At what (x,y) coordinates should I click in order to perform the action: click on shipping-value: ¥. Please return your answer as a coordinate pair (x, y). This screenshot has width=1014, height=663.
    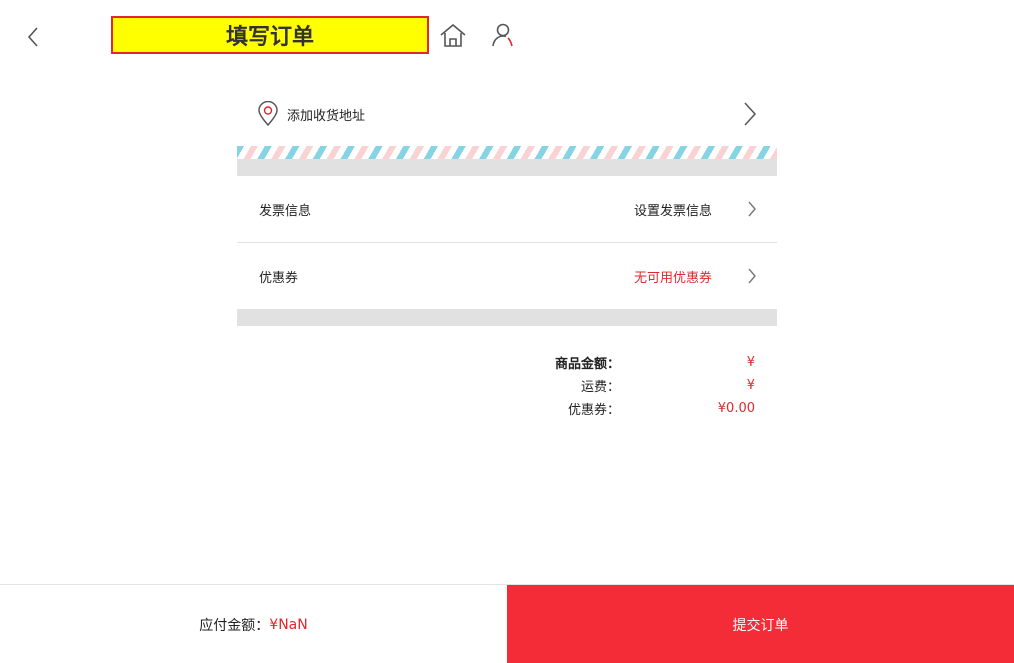
    Looking at the image, I should click on (750, 385).